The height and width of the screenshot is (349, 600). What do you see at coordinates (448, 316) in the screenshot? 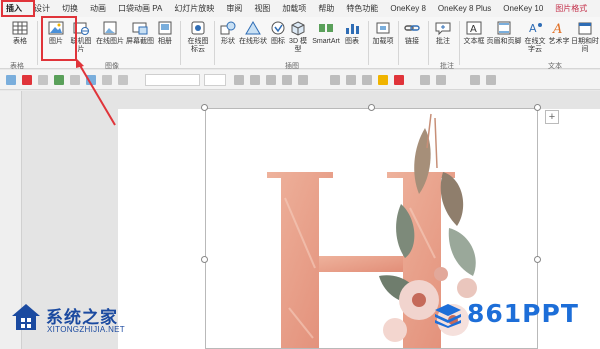
I see `layers-logo-icon` at bounding box center [448, 316].